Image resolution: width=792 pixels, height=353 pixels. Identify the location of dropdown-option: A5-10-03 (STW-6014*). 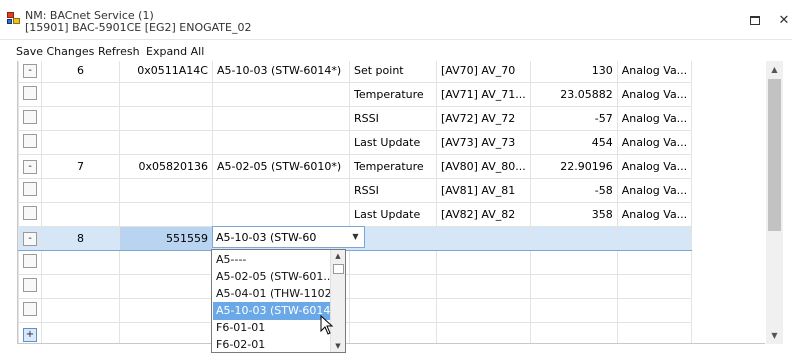
(272, 311).